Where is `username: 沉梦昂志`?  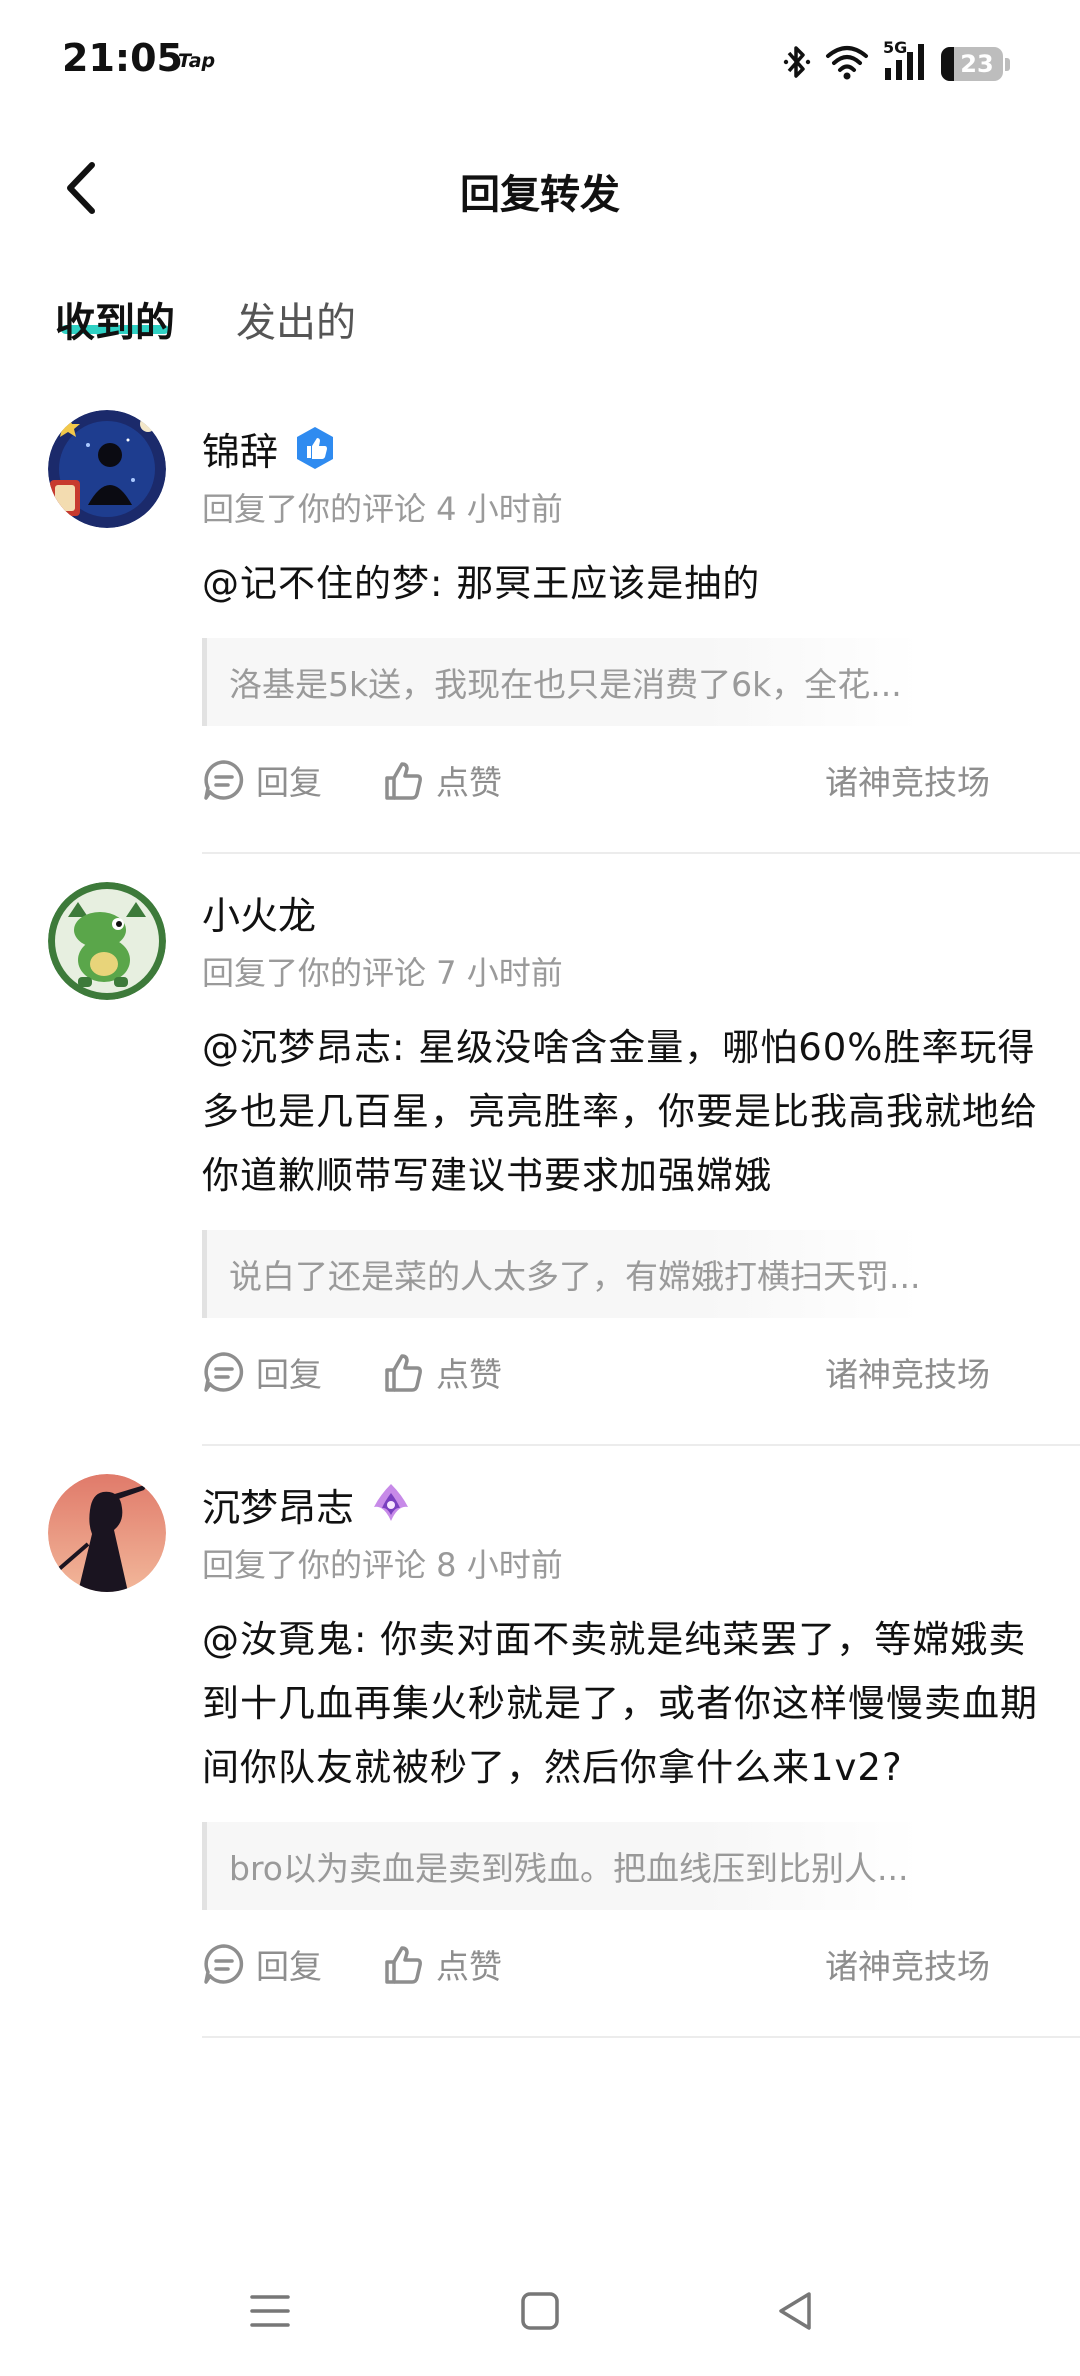
username: 沉梦昂志 is located at coordinates (278, 1504).